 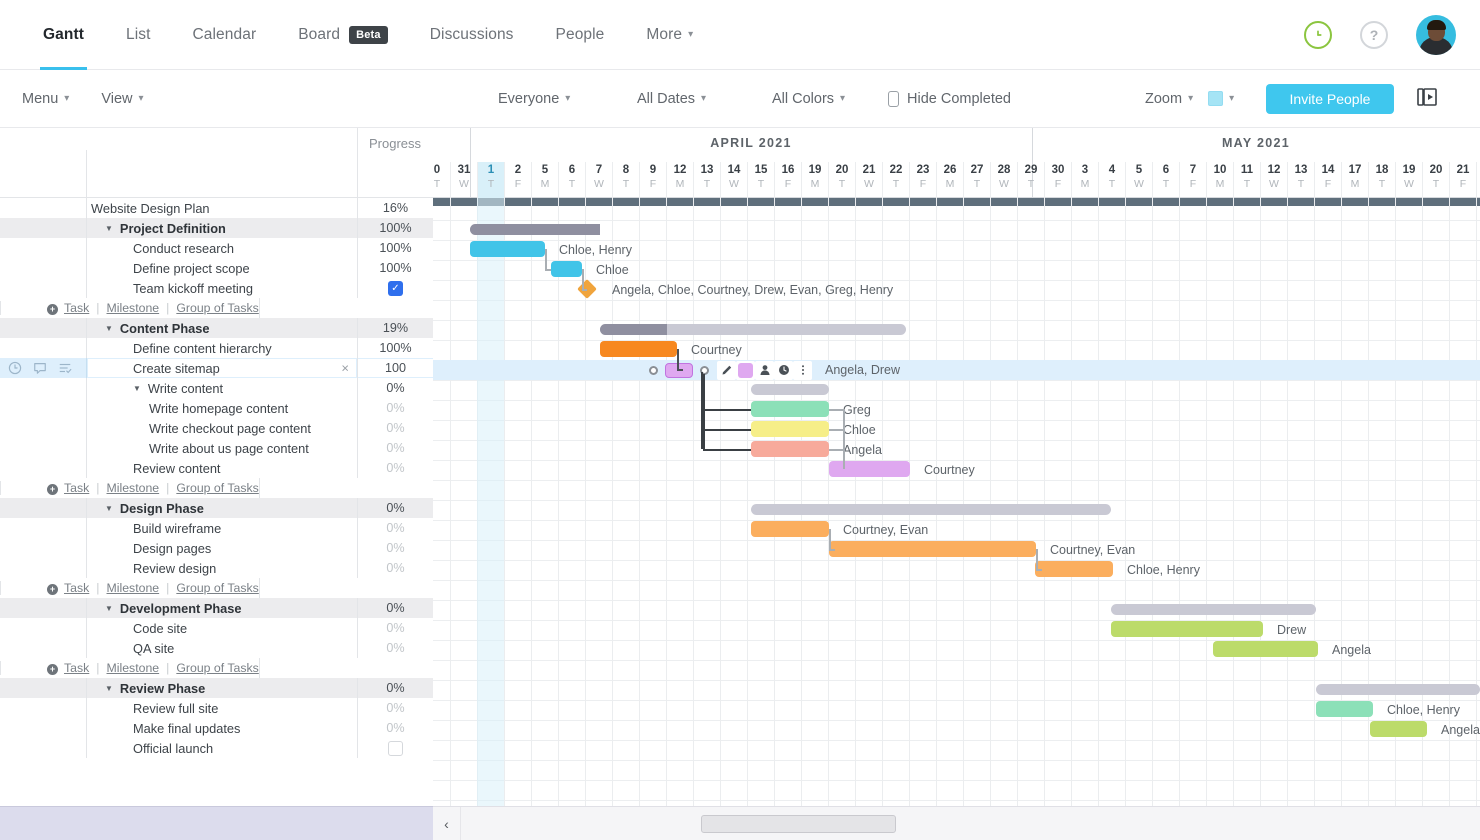 What do you see at coordinates (221, 568) in the screenshot?
I see `task-name-cell: Review design` at bounding box center [221, 568].